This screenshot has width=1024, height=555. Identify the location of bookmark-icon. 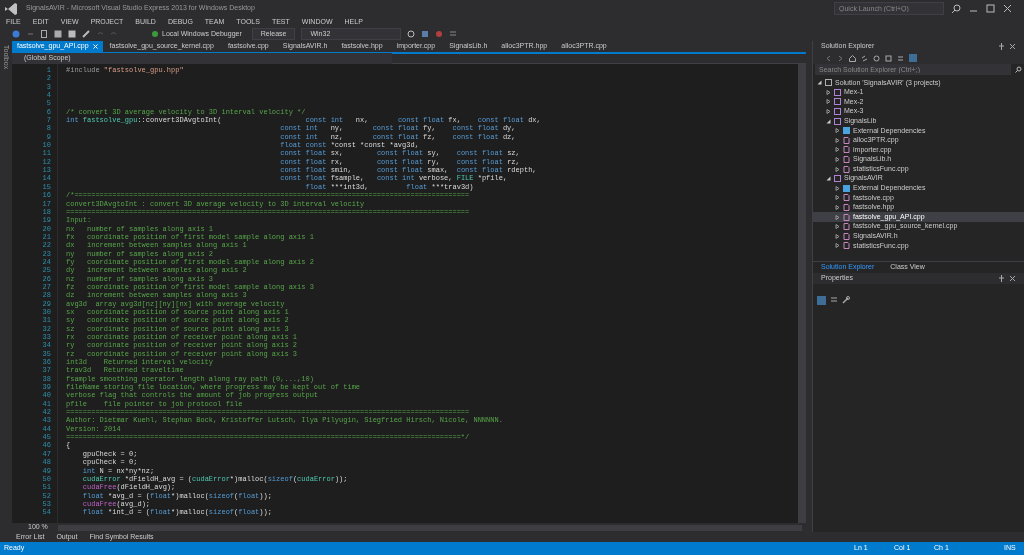
(425, 34).